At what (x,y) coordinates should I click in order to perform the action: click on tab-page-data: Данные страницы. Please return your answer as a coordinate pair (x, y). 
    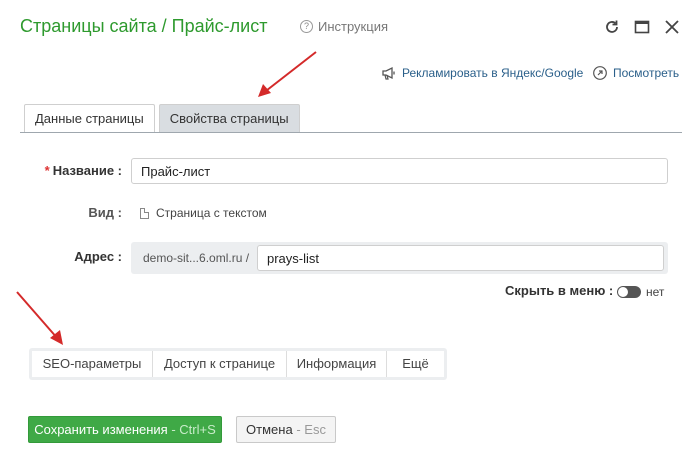
    Looking at the image, I should click on (89, 118).